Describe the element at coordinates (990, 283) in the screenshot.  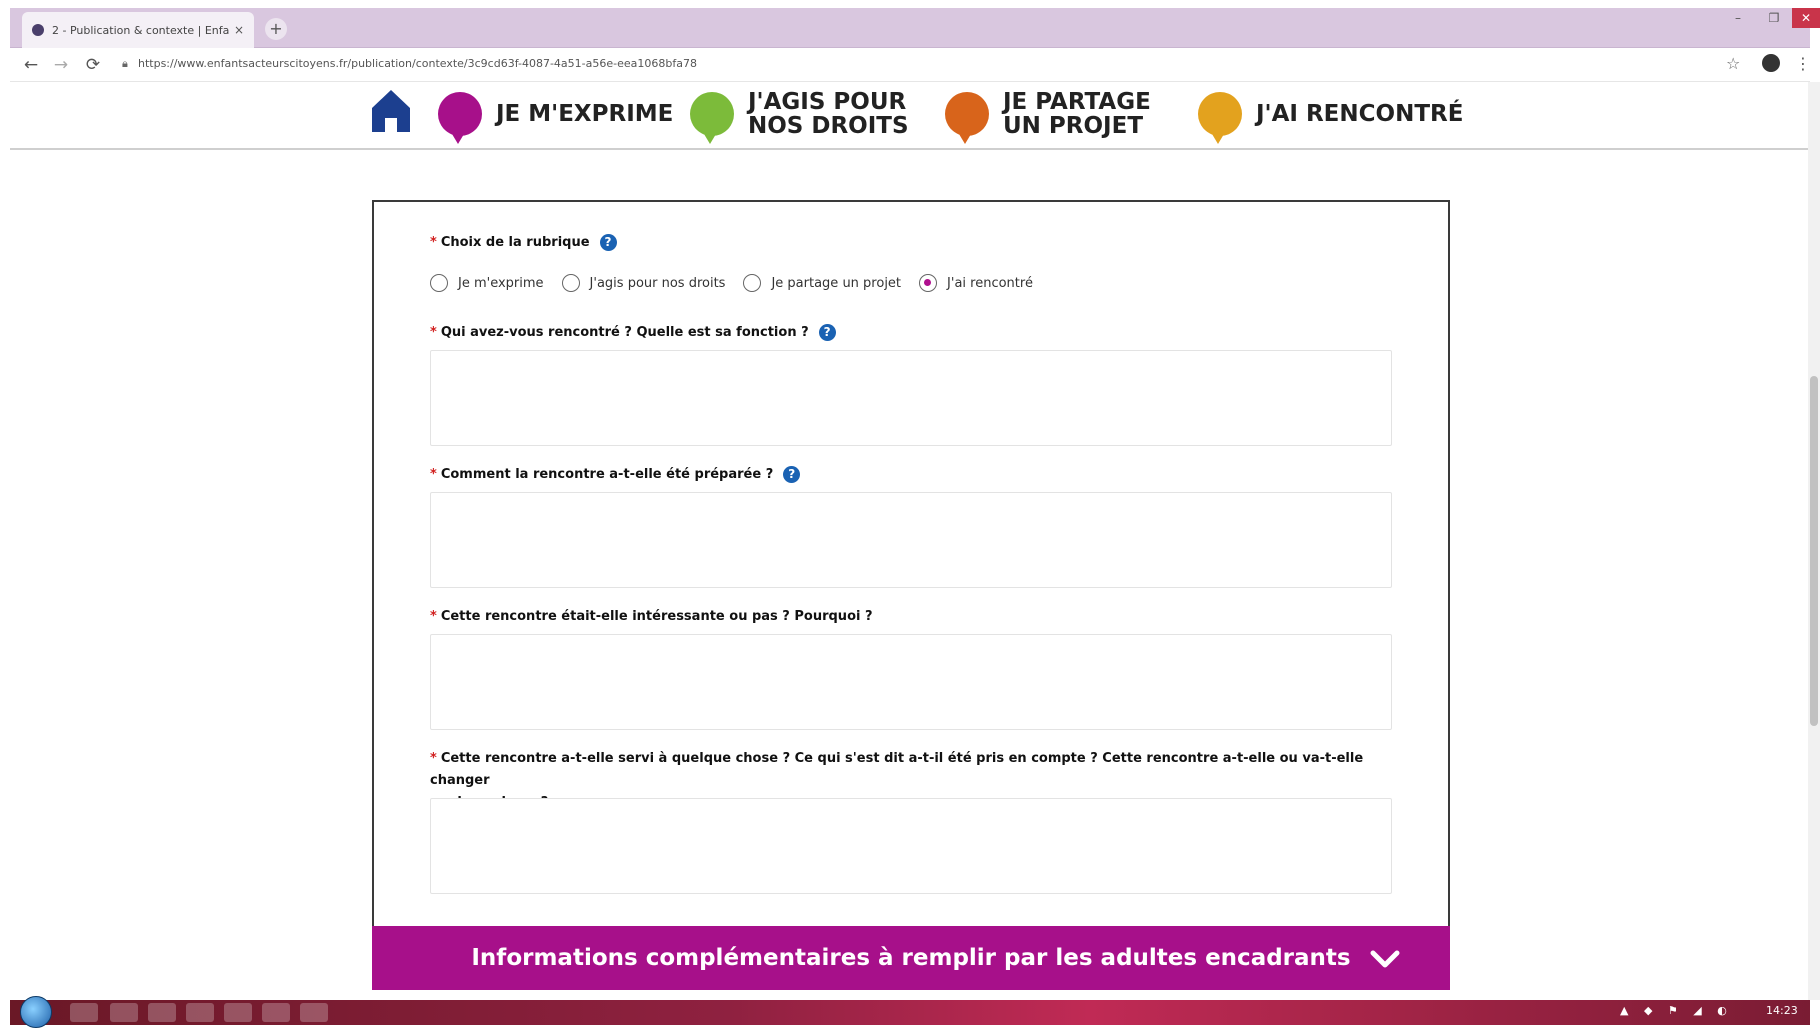
I see `radio-label: J'ai rencontré` at that location.